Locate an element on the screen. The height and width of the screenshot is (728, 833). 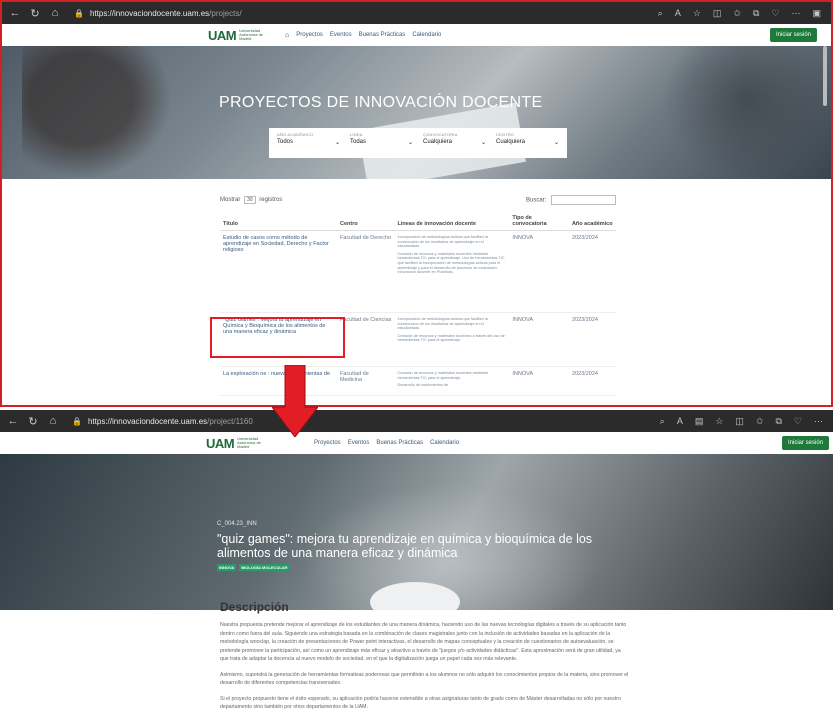
centre-cell: Facultad de Ciencias is located at coordinates (366, 339).